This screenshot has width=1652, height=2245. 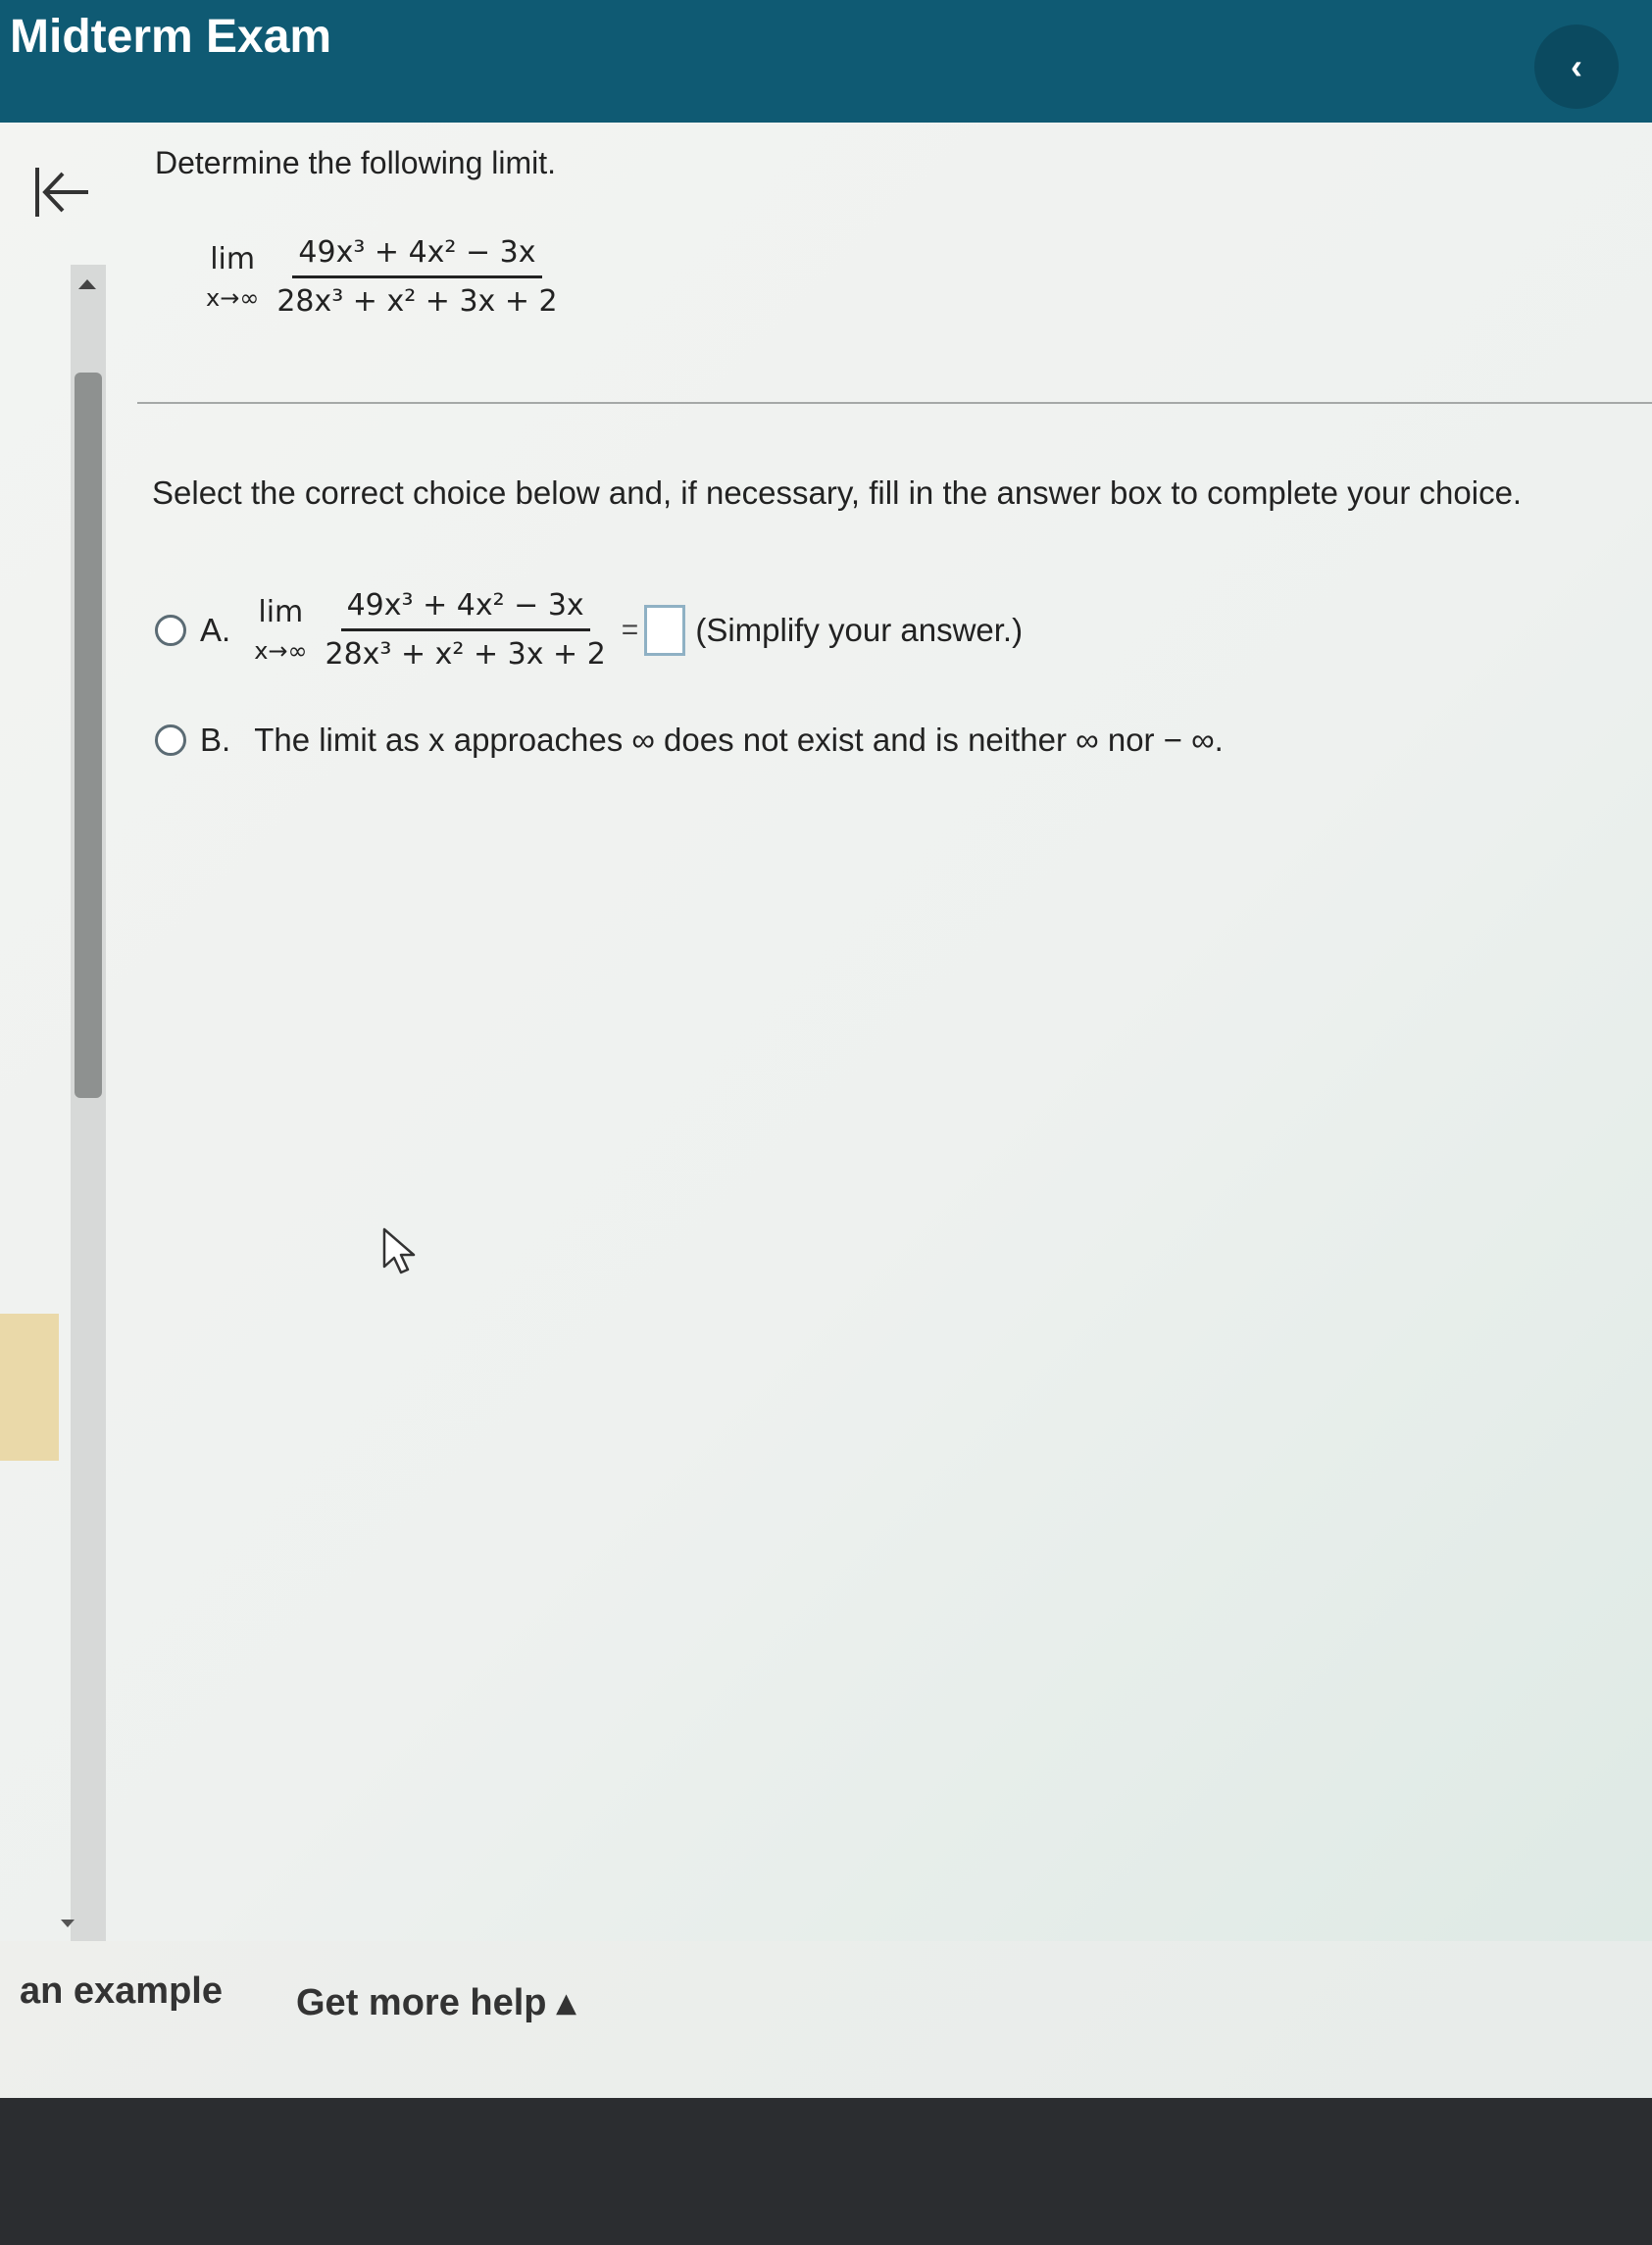 What do you see at coordinates (89, 736) in the screenshot?
I see `scrollbar-thumb` at bounding box center [89, 736].